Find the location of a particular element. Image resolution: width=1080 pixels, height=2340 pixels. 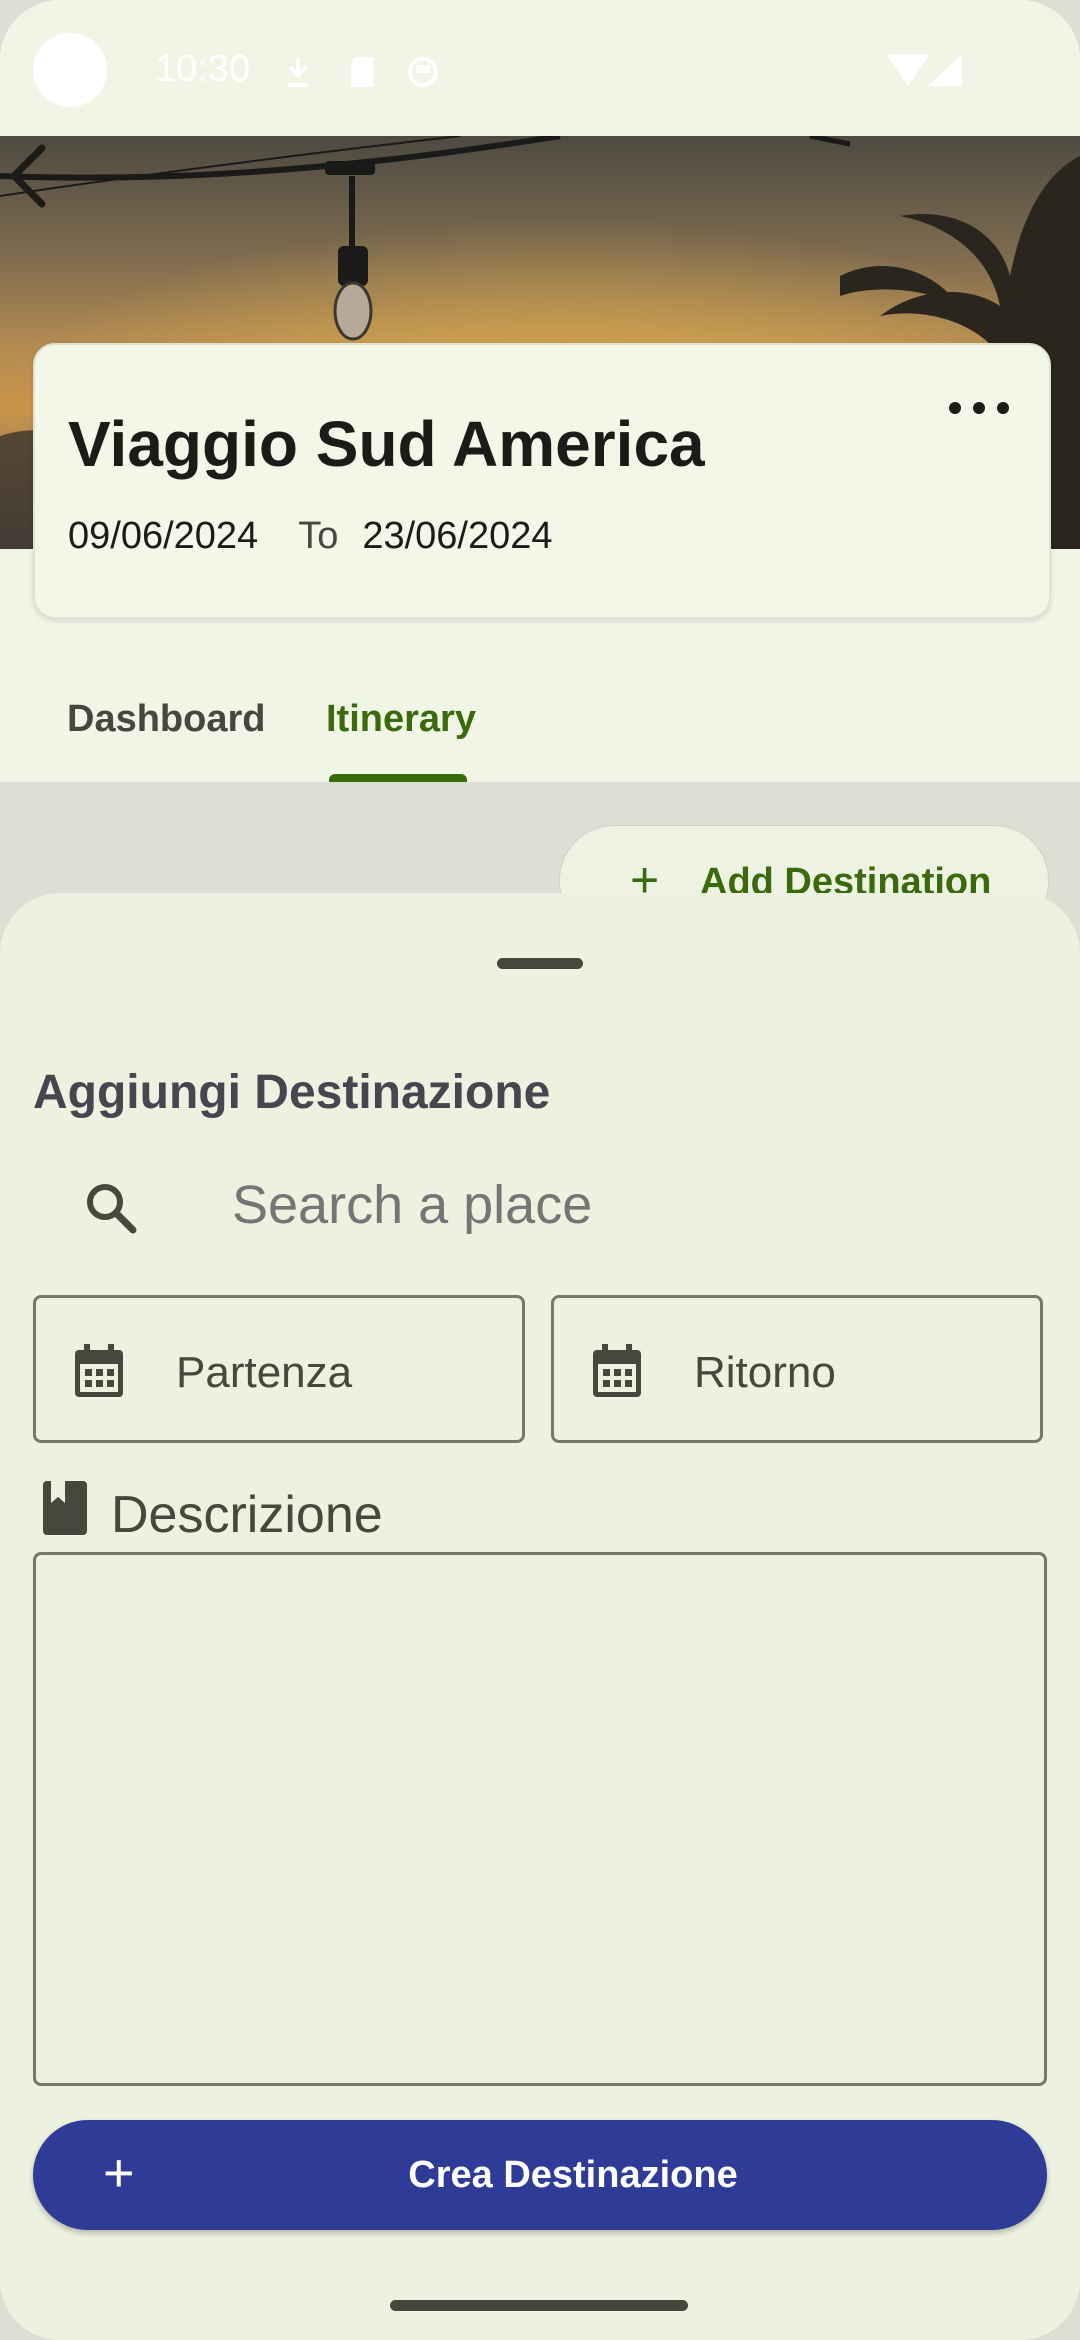

trip-title: Viaggio Sud America is located at coordinates (386, 444).